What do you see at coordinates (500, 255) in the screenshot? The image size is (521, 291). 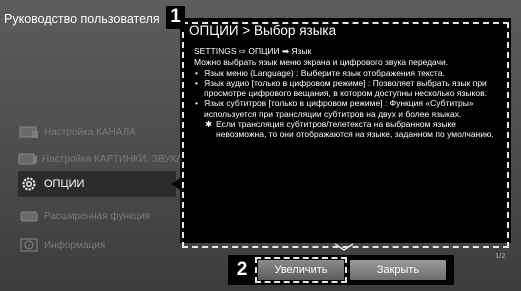 I see `page-counter: 1/2` at bounding box center [500, 255].